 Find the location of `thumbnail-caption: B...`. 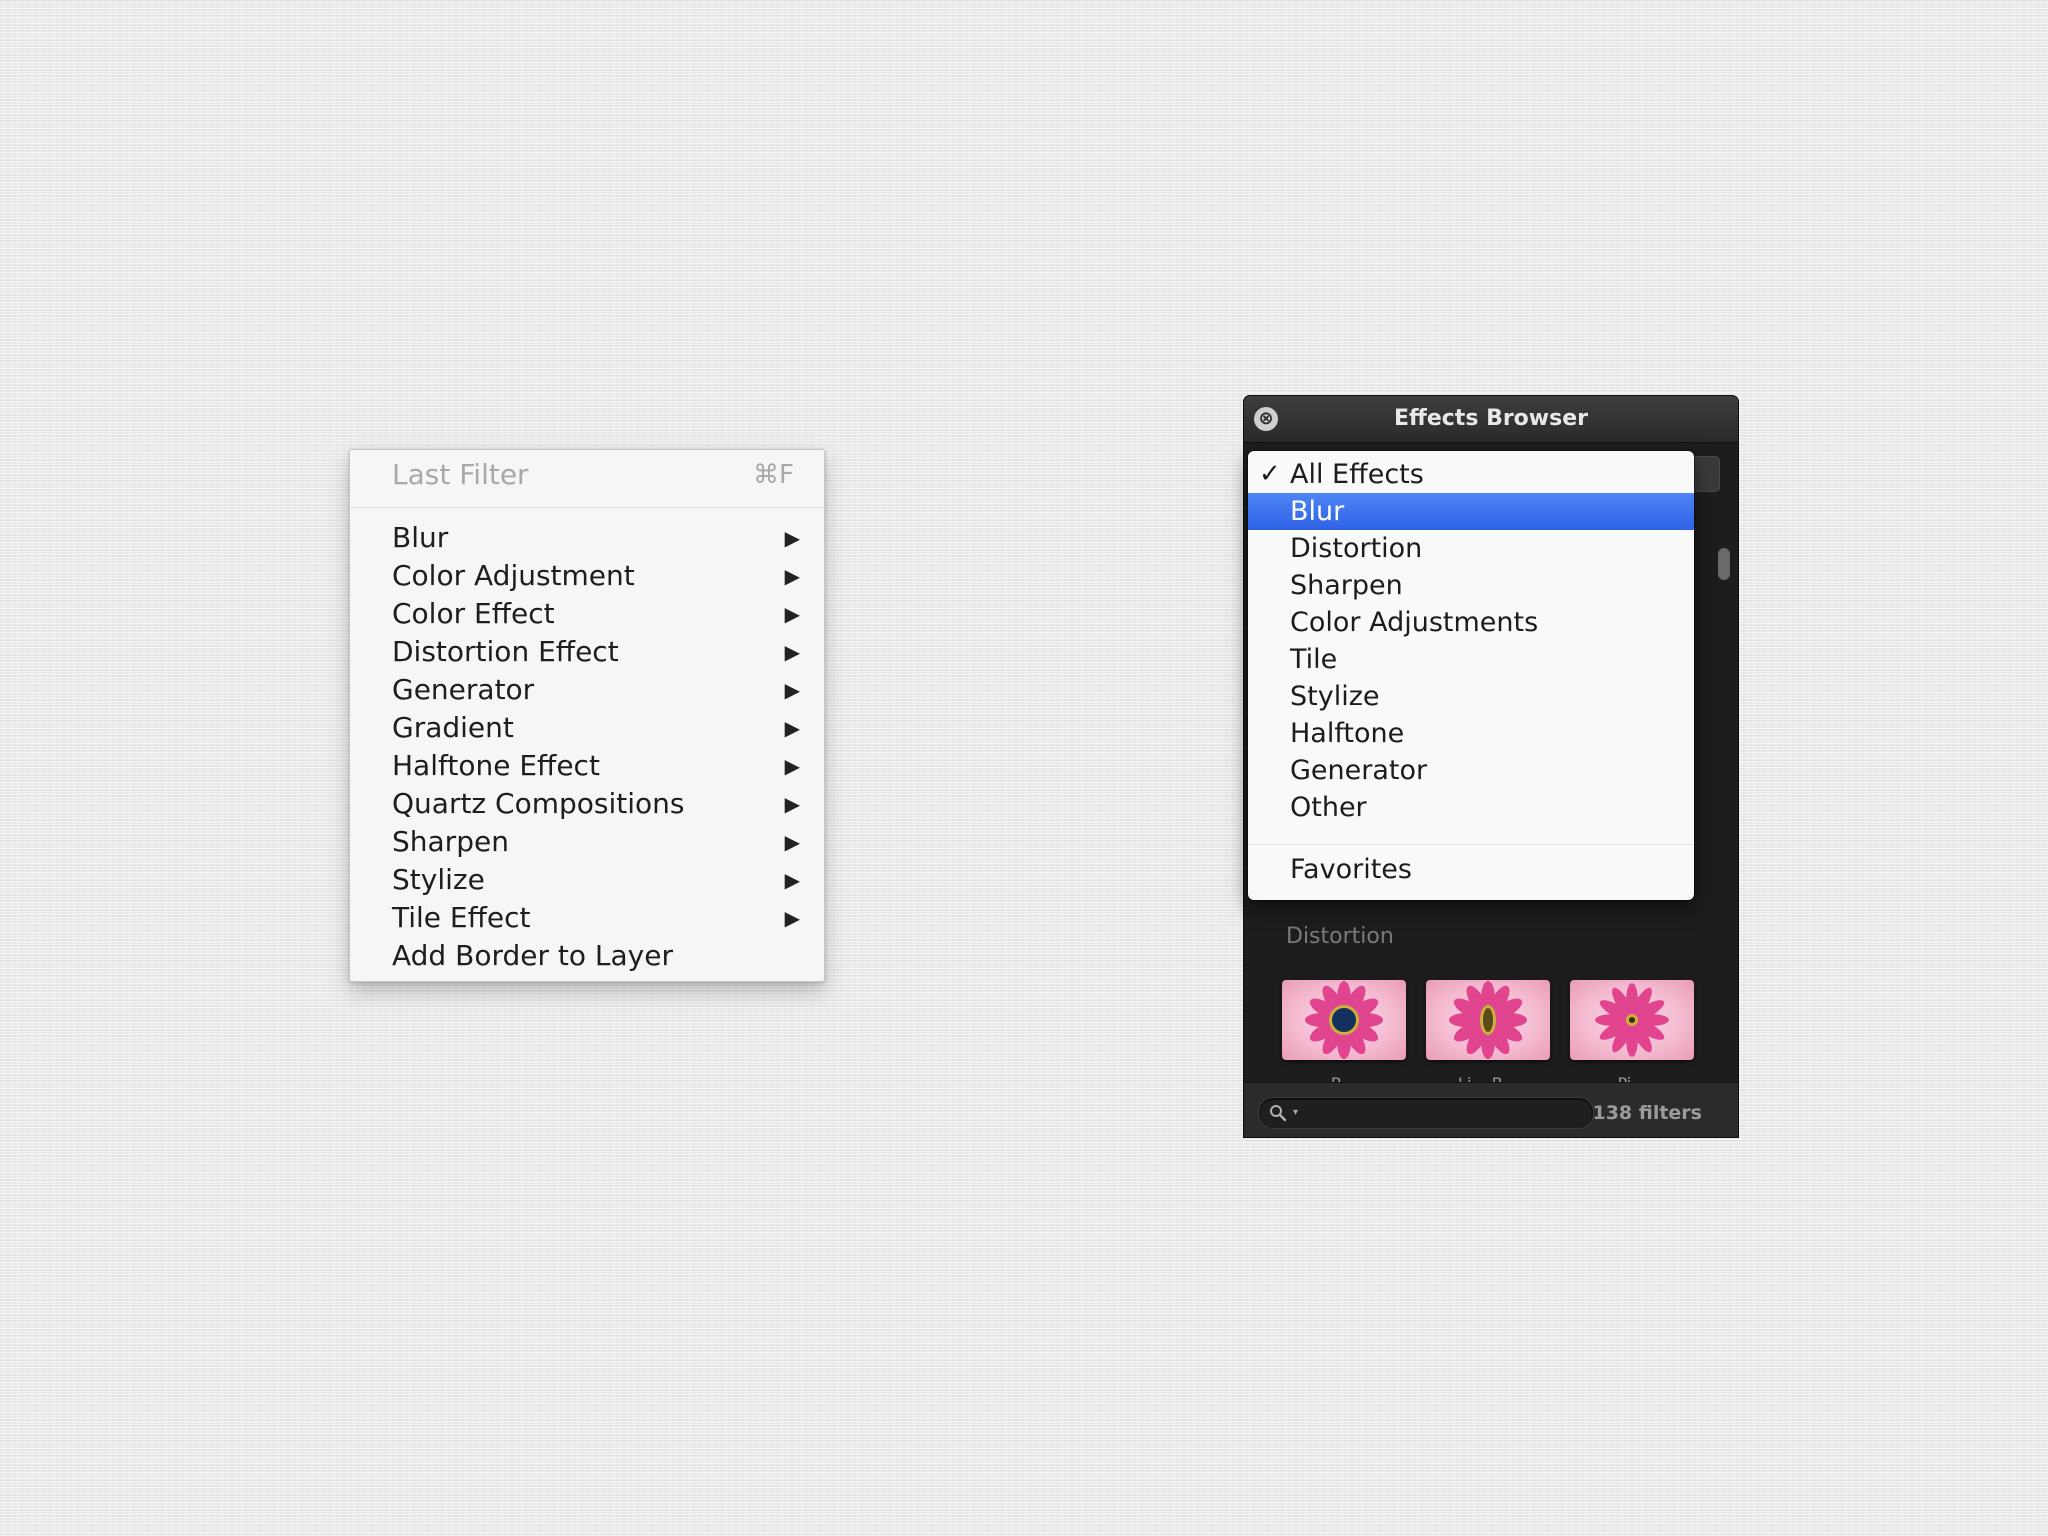

thumbnail-caption: B... is located at coordinates (1344, 1078).